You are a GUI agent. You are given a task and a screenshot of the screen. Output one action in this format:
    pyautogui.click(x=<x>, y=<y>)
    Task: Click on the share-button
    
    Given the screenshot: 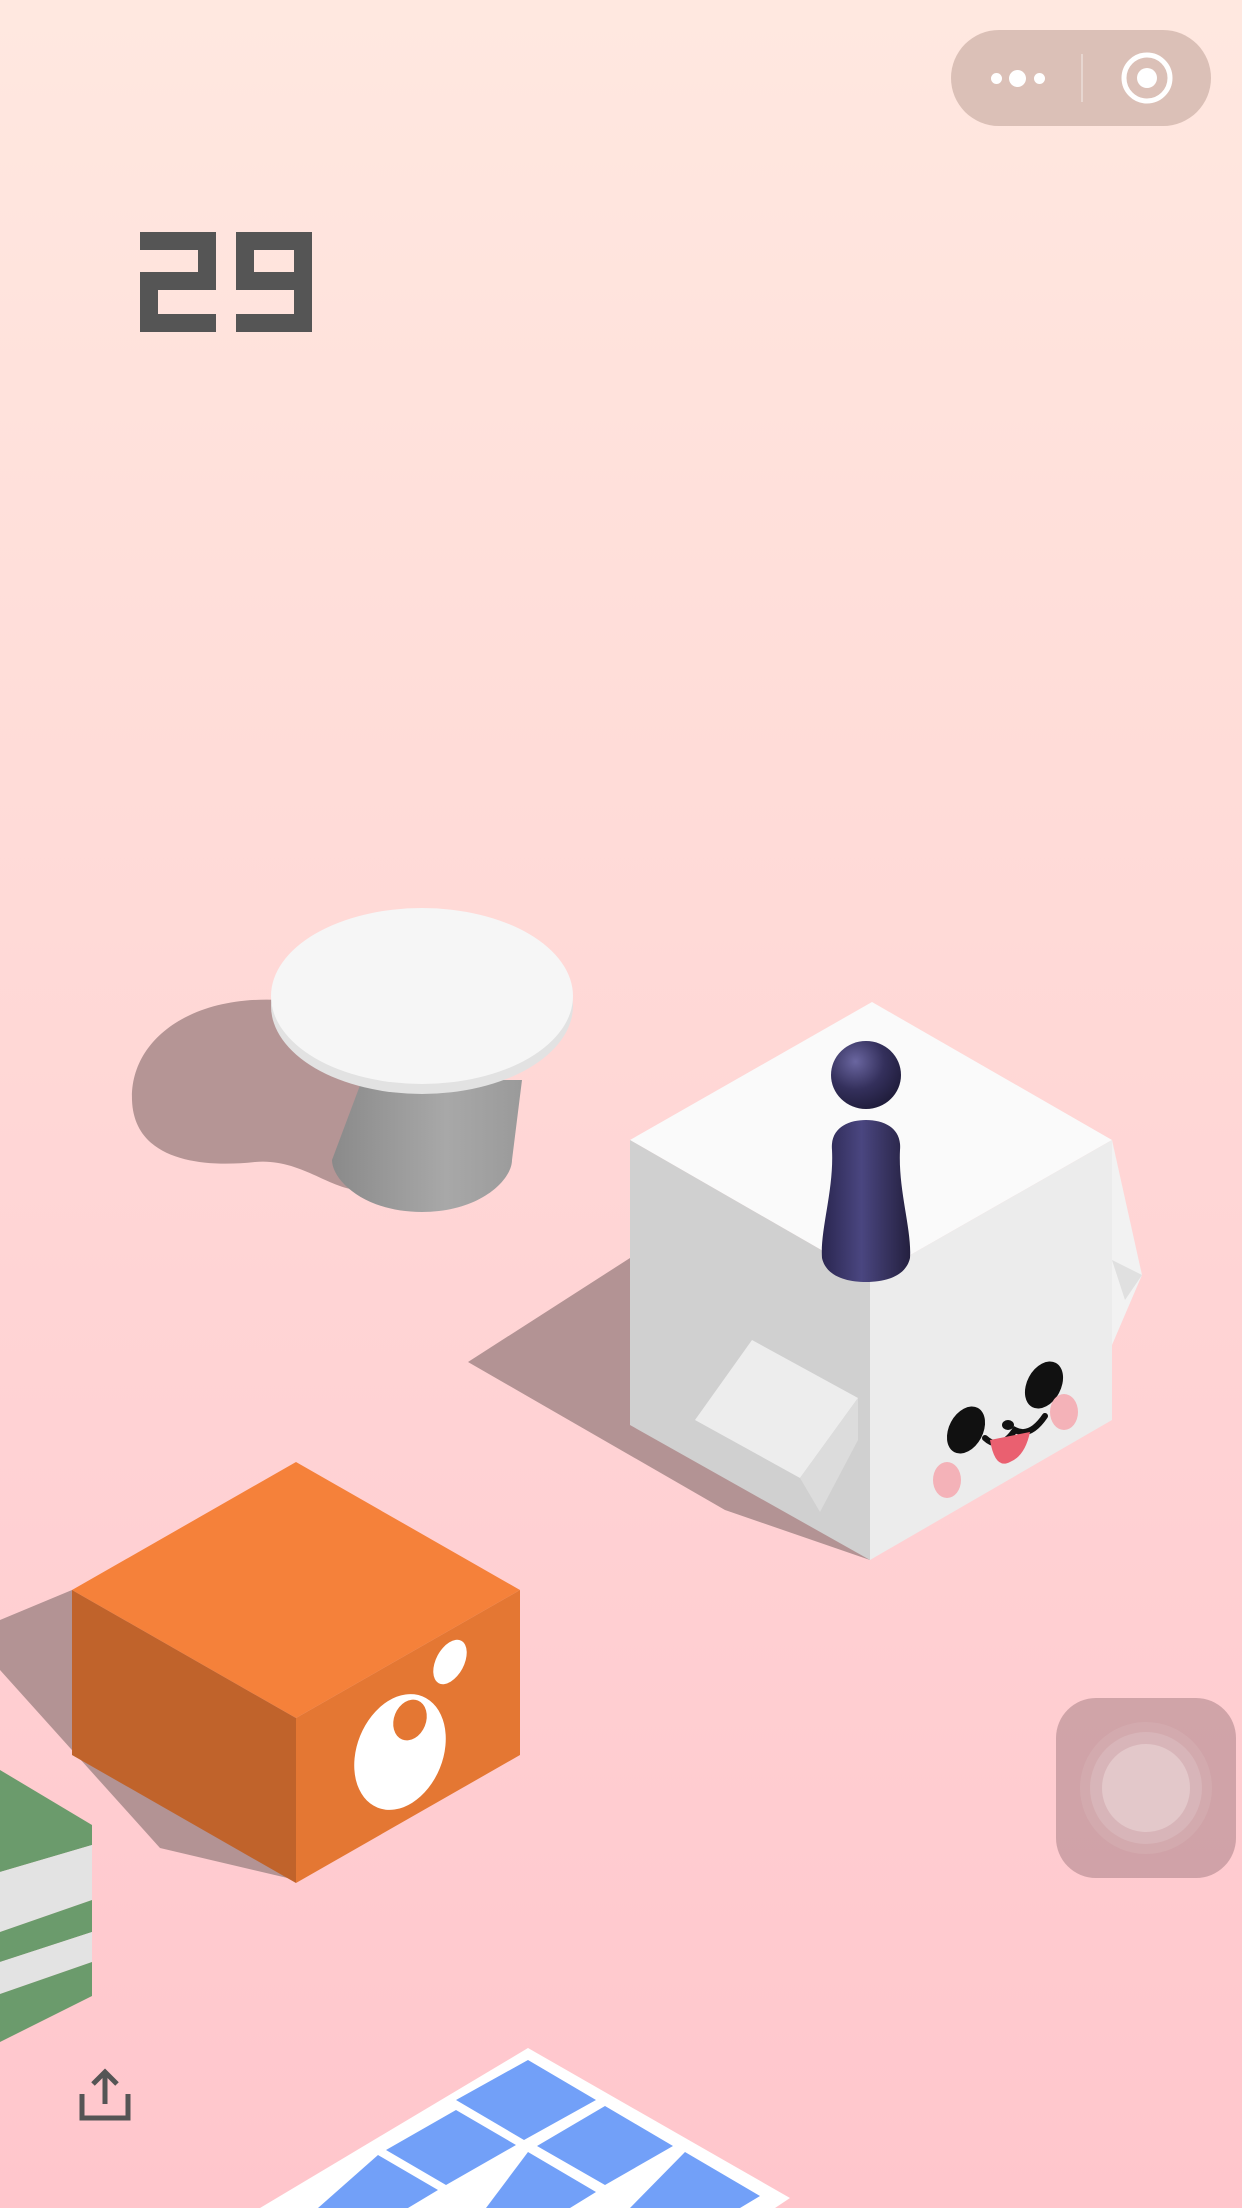 What is the action you would take?
    pyautogui.click(x=105, y=2095)
    